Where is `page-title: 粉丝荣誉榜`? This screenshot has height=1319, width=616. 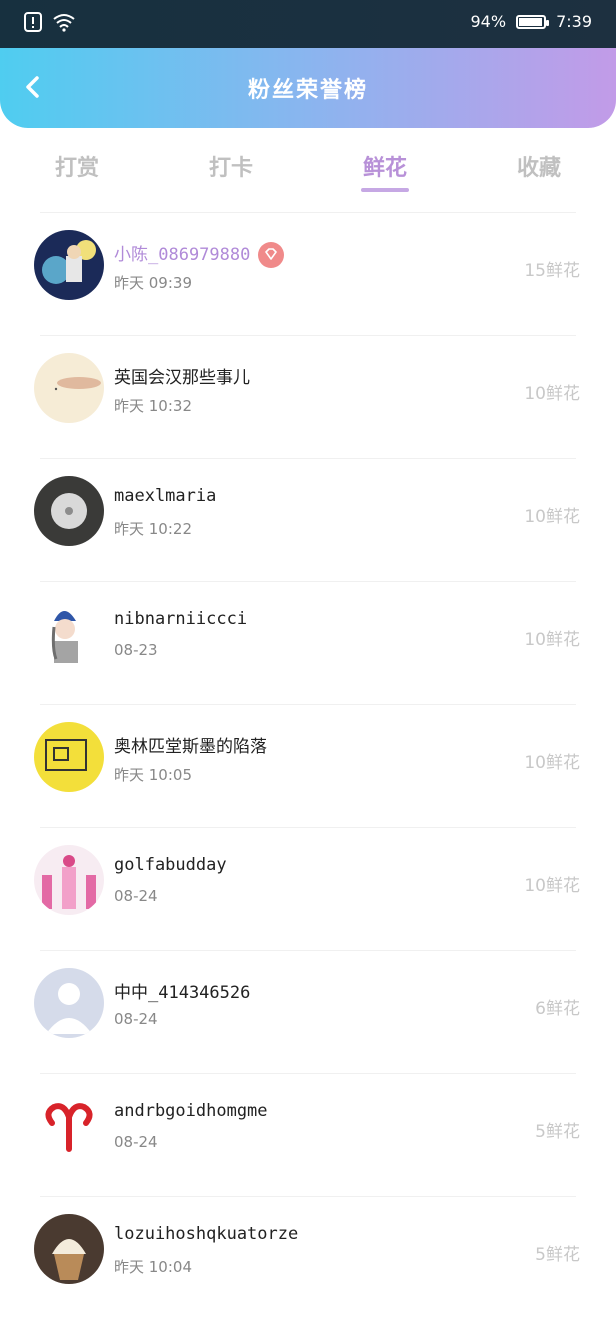 page-title: 粉丝荣誉榜 is located at coordinates (307, 90).